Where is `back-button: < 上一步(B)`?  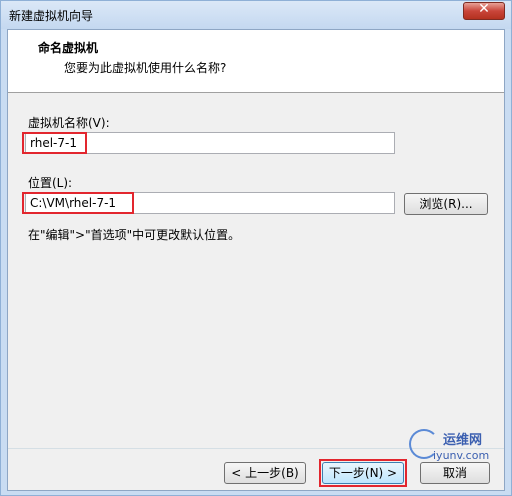 back-button: < 上一步(B) is located at coordinates (265, 473).